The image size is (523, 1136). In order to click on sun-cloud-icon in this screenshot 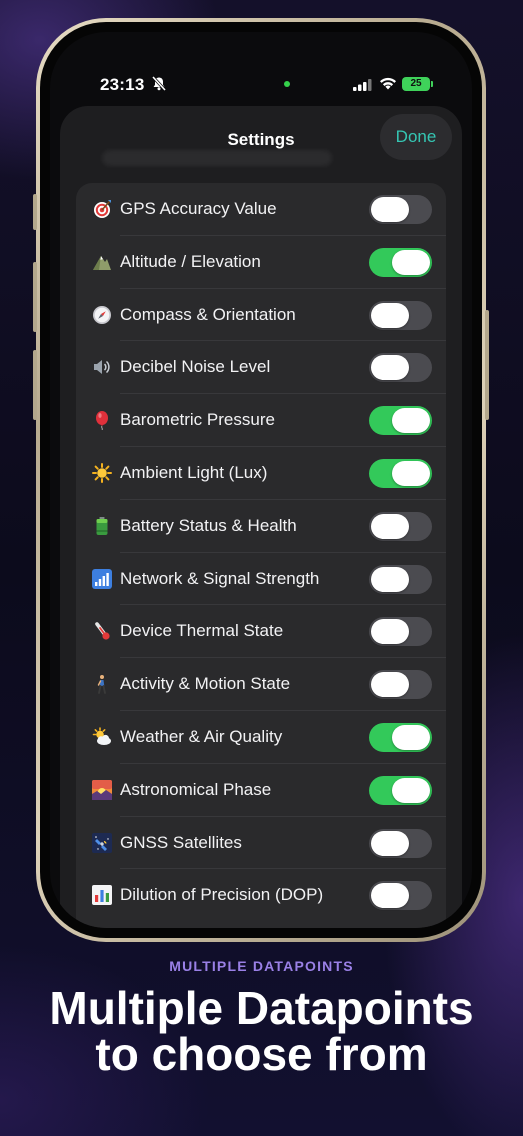, I will do `click(102, 737)`.